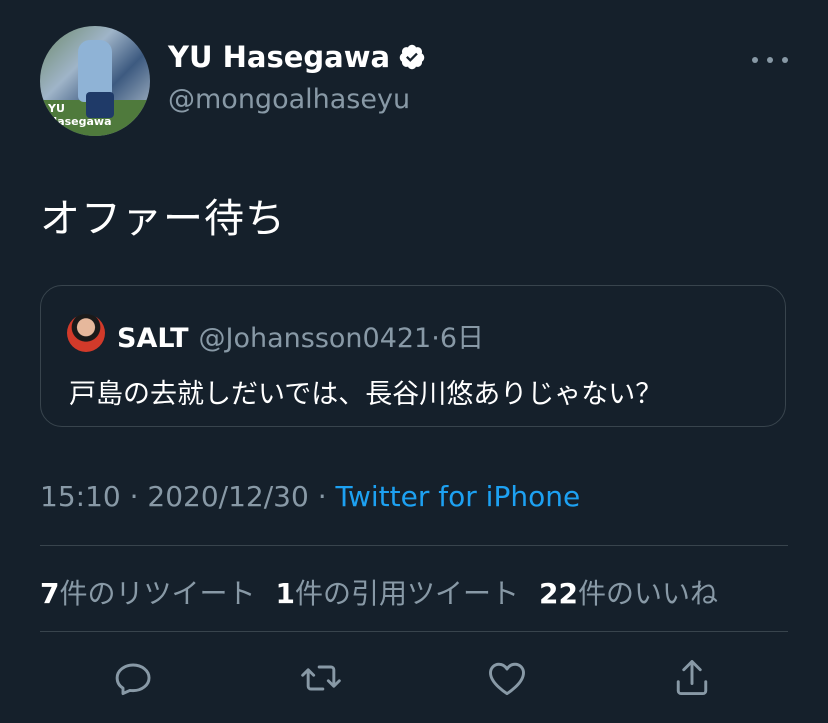 The height and width of the screenshot is (723, 828). I want to click on quoted-handle-time: @Johansson0421·6日, so click(342, 335).